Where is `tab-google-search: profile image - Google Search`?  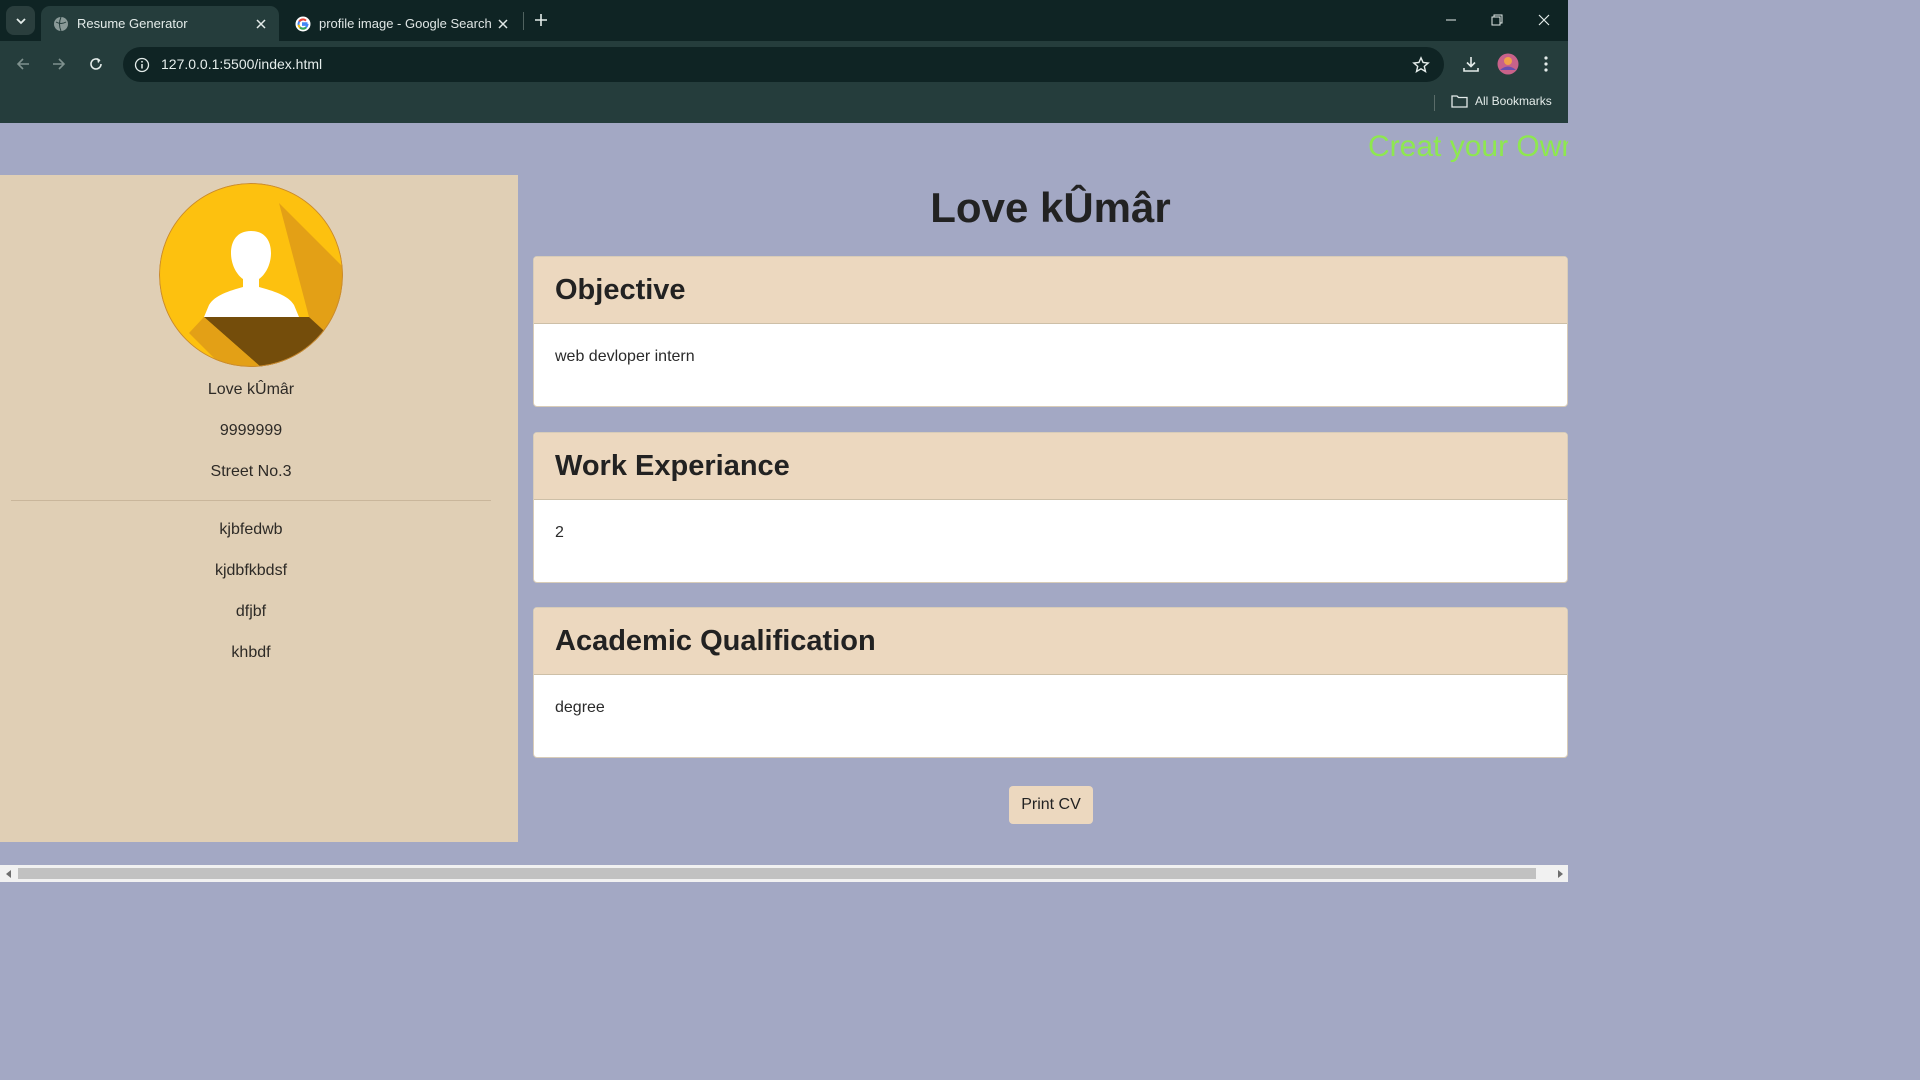 tab-google-search: profile image - Google Search is located at coordinates (402, 23).